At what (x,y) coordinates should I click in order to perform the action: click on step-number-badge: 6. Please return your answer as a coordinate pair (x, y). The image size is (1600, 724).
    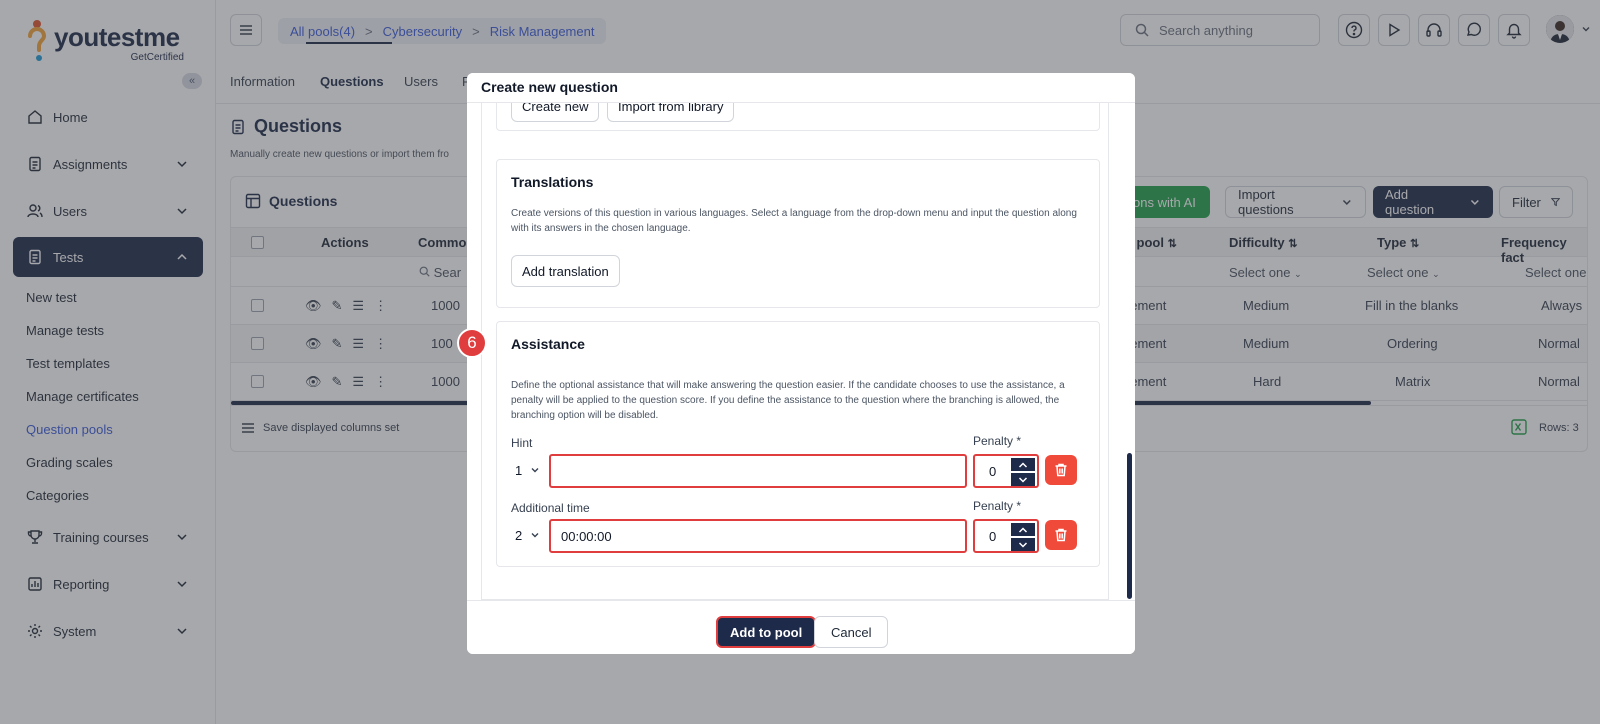
    Looking at the image, I should click on (472, 343).